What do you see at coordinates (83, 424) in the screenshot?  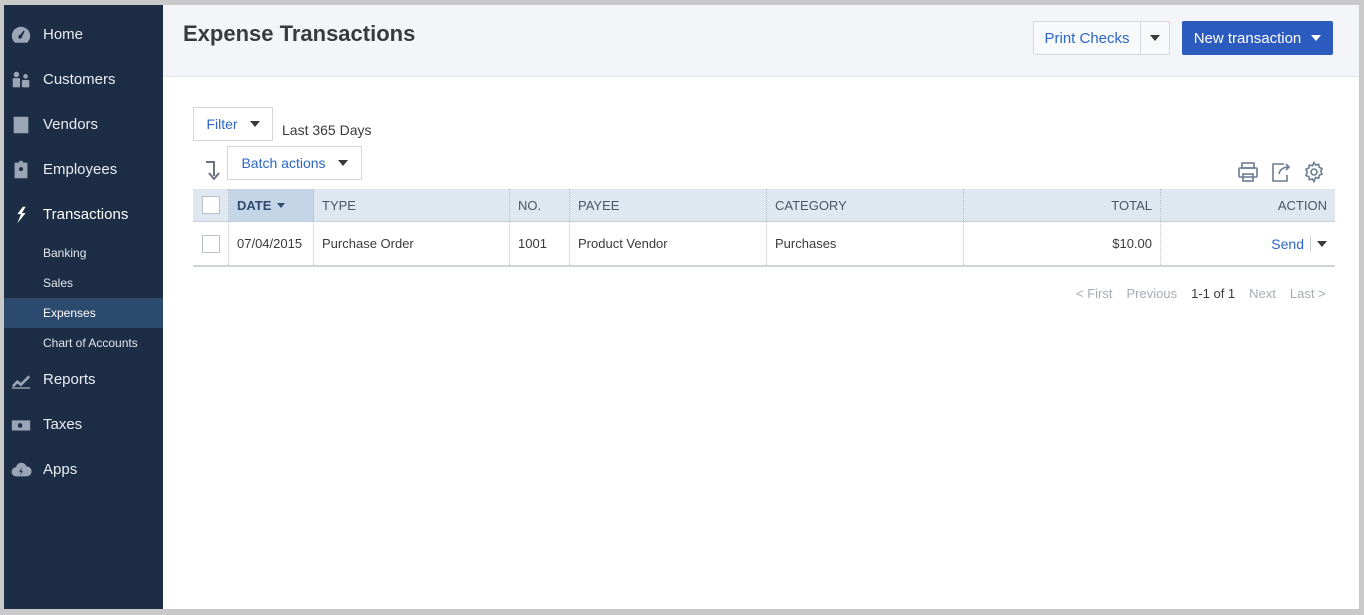 I see `sidebar-item-taxes: Taxes` at bounding box center [83, 424].